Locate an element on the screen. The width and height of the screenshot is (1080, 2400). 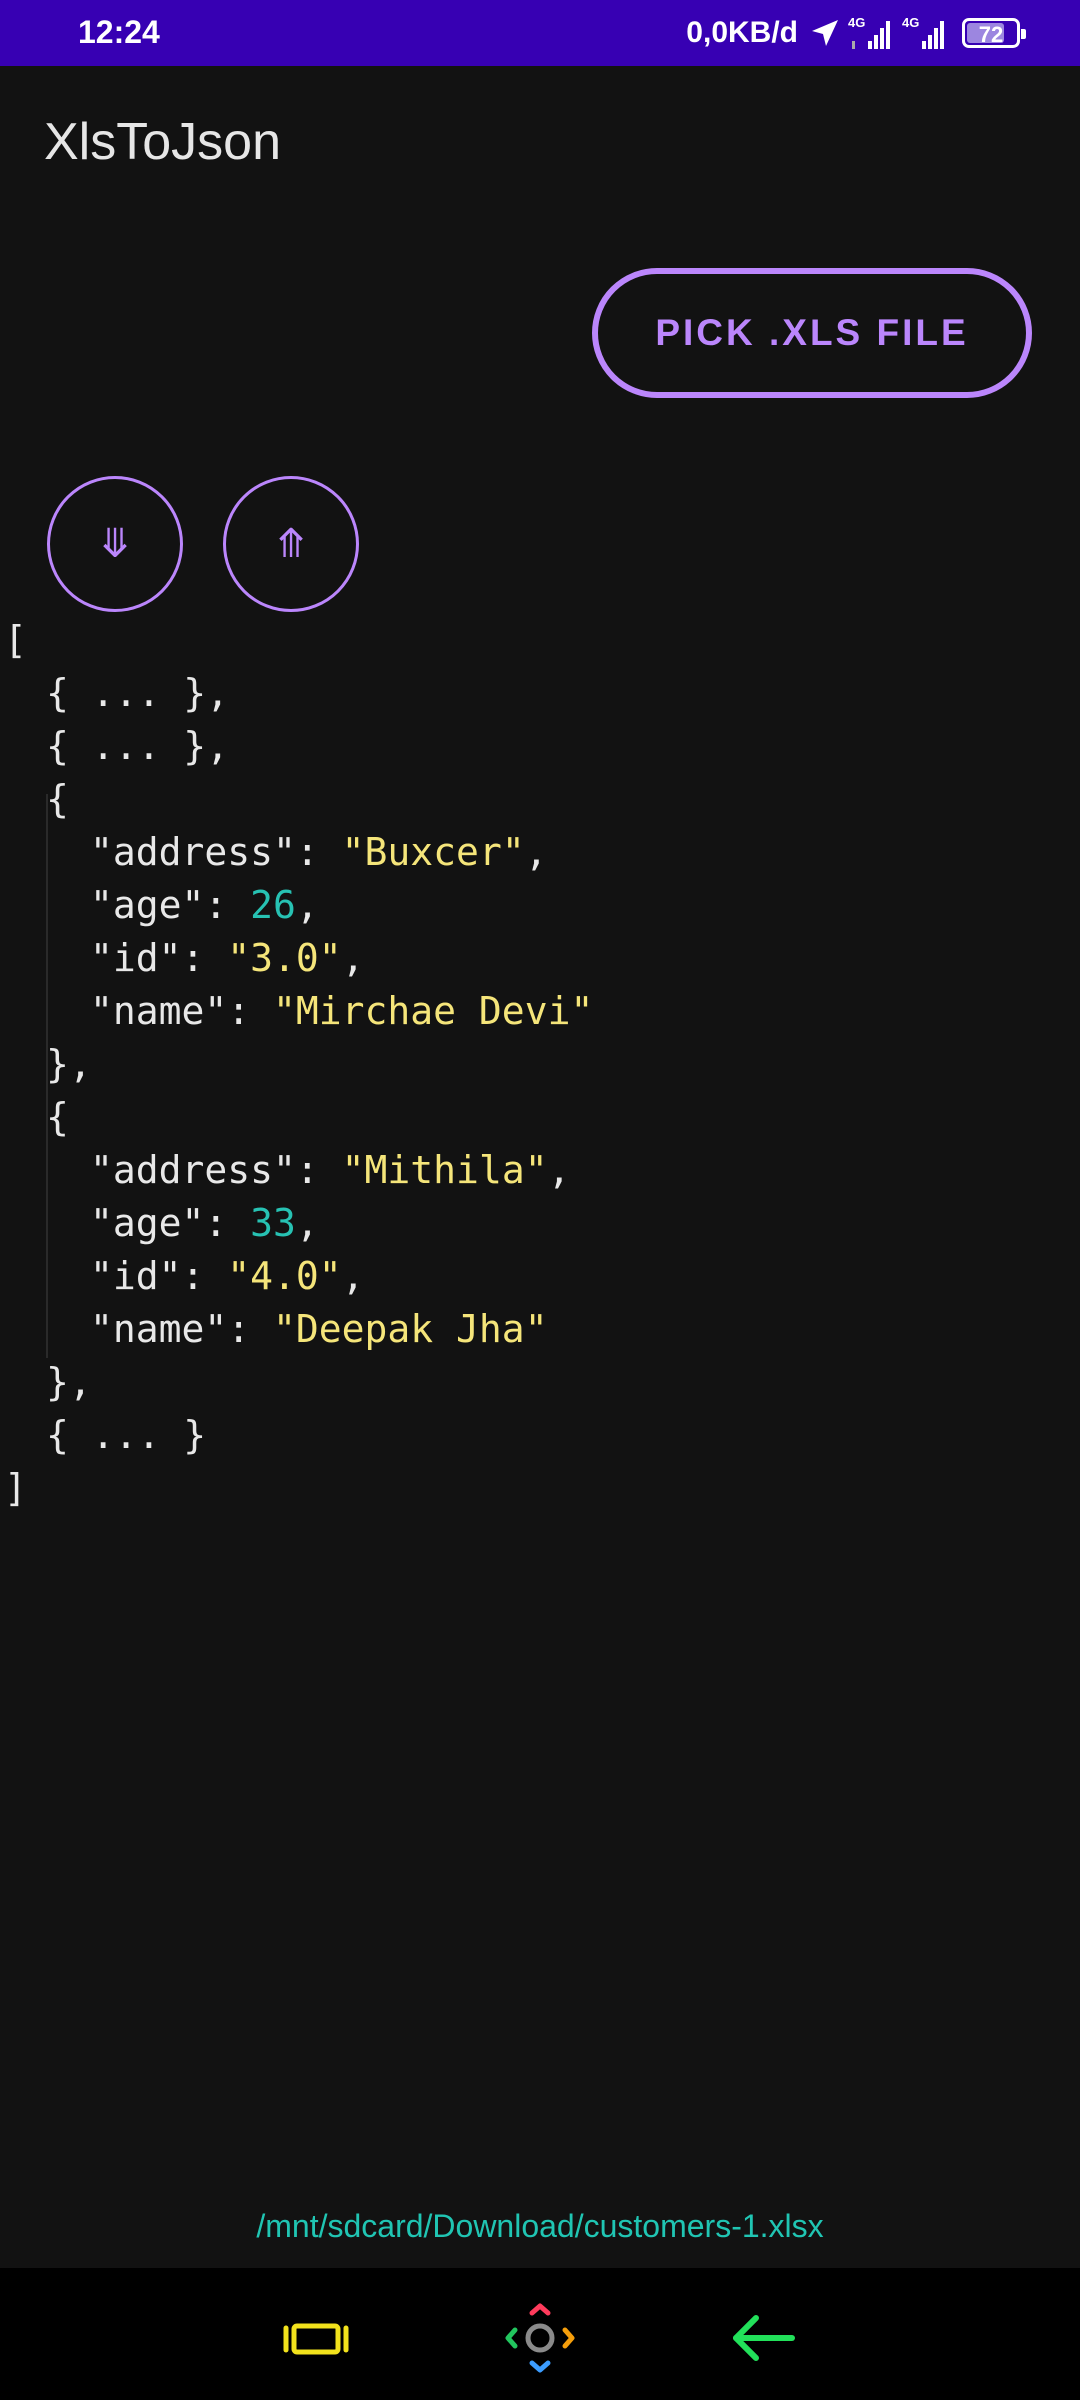
app-title: XlsToJson is located at coordinates (162, 142).